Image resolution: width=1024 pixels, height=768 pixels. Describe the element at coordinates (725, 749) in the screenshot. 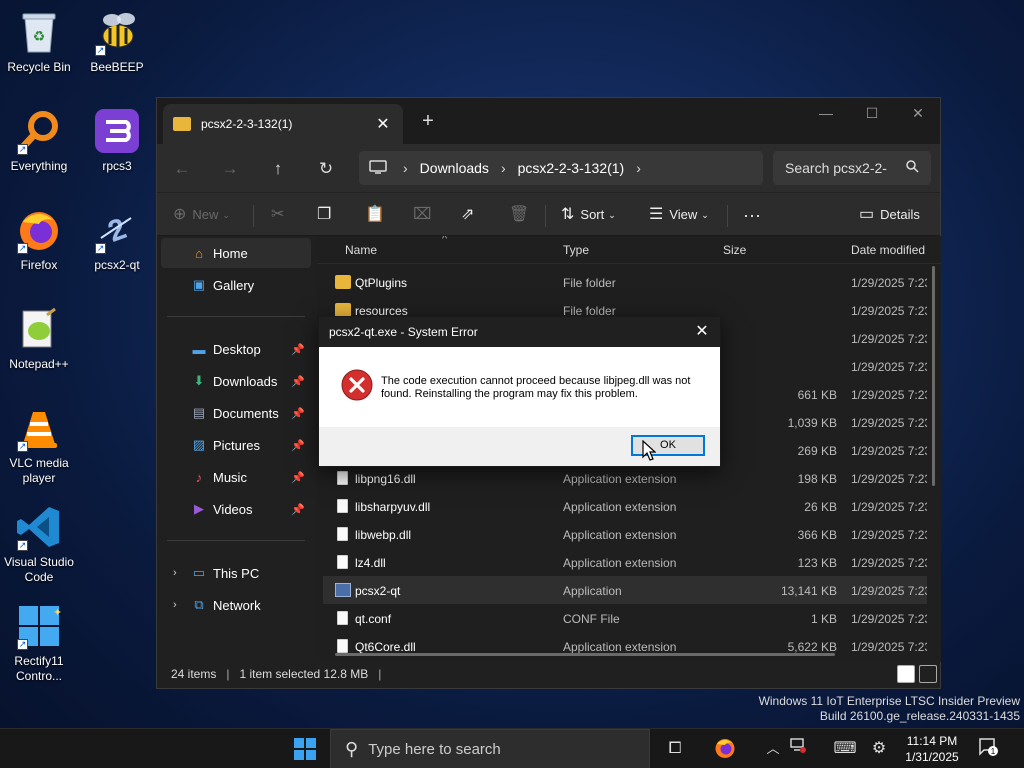

I see `firefox-taskbar-button` at that location.